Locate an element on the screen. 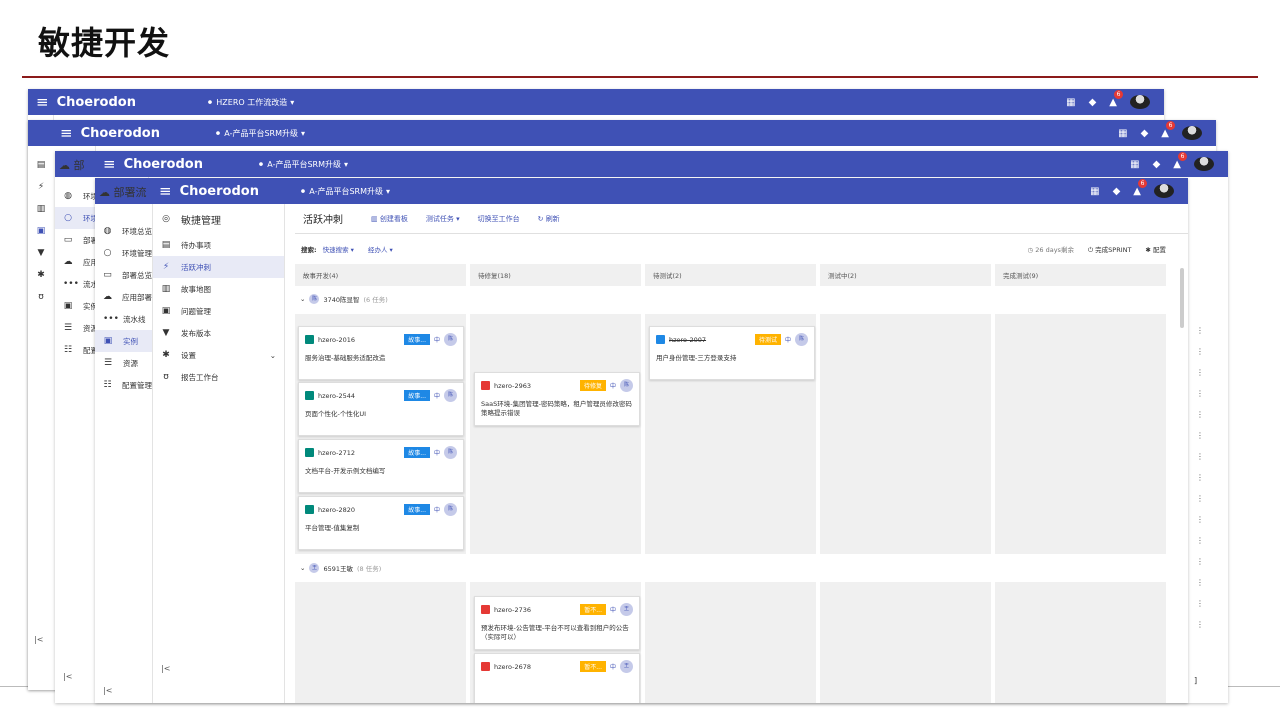 Image resolution: width=1280 pixels, height=720 pixels. sidebar-item-settings: ✱ 设置 ⌄ is located at coordinates (218, 355).